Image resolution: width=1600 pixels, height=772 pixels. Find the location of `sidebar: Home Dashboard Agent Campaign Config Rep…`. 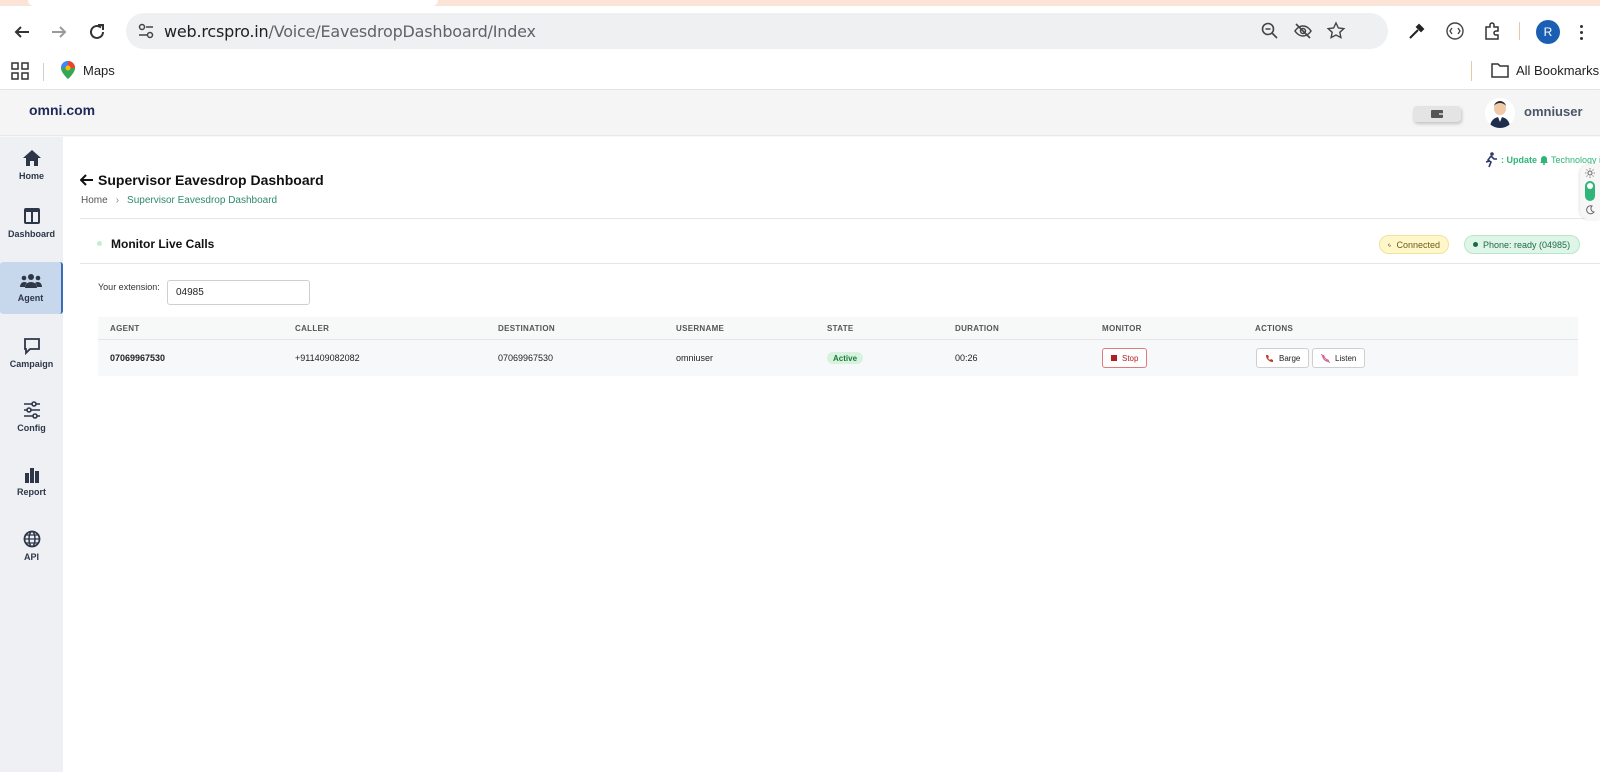

sidebar: Home Dashboard Agent Campaign Config Rep… is located at coordinates (31, 454).